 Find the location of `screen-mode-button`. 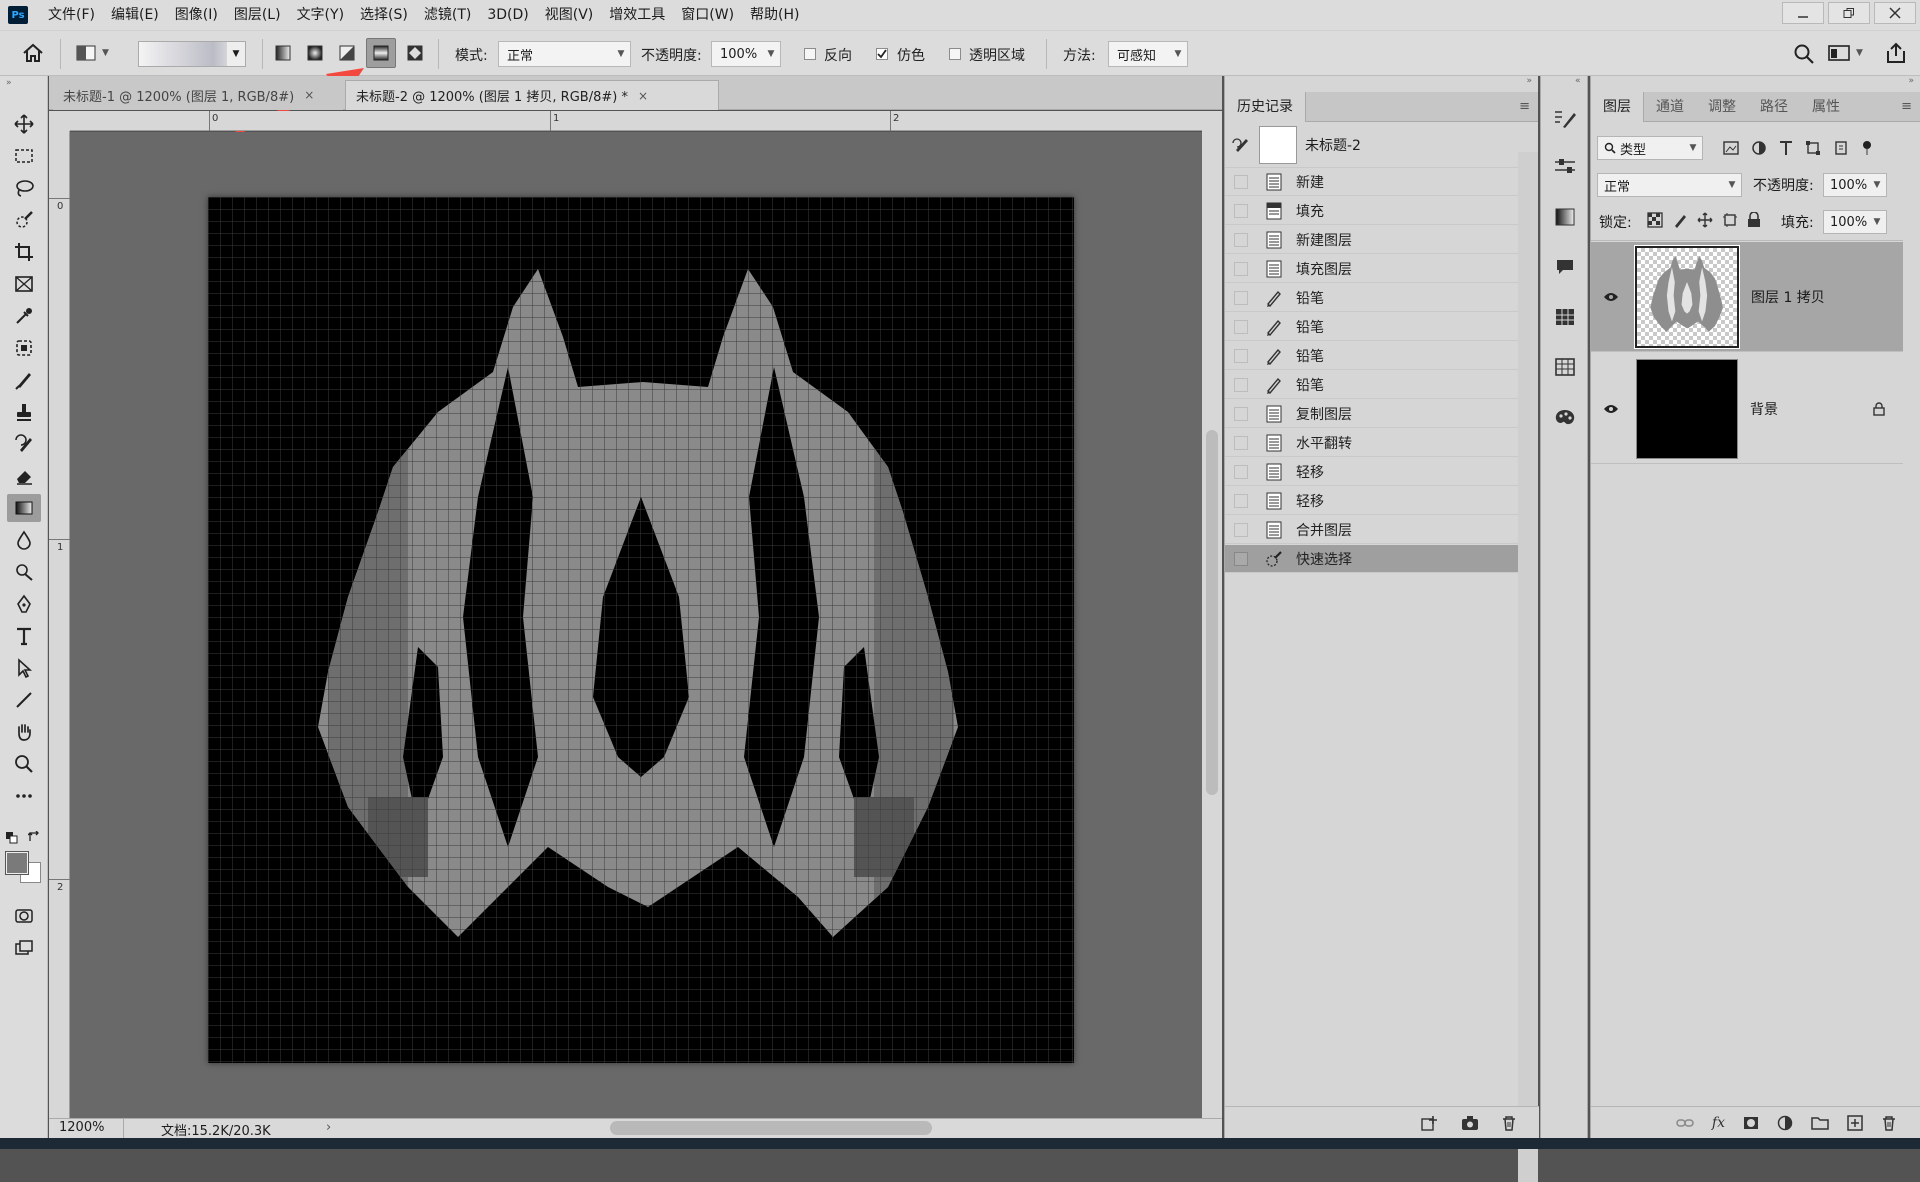

screen-mode-button is located at coordinates (24, 948).